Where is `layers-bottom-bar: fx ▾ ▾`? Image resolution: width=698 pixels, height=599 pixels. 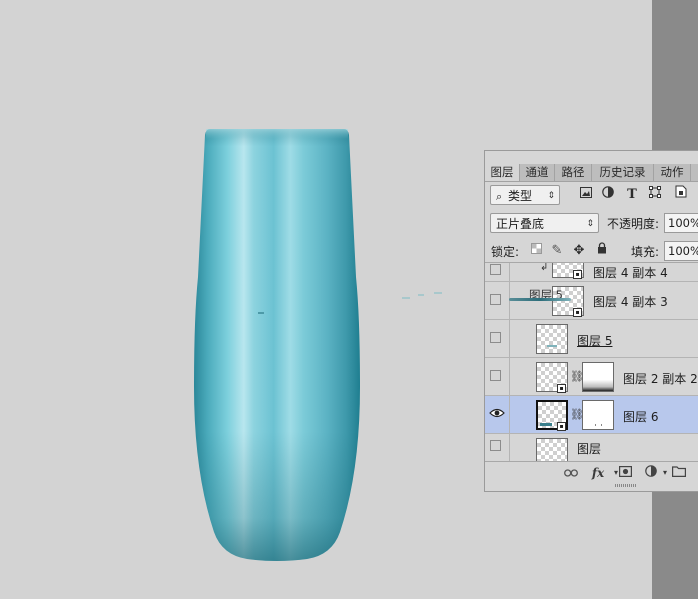
layers-bottom-bar: fx ▾ ▾ is located at coordinates (591, 472).